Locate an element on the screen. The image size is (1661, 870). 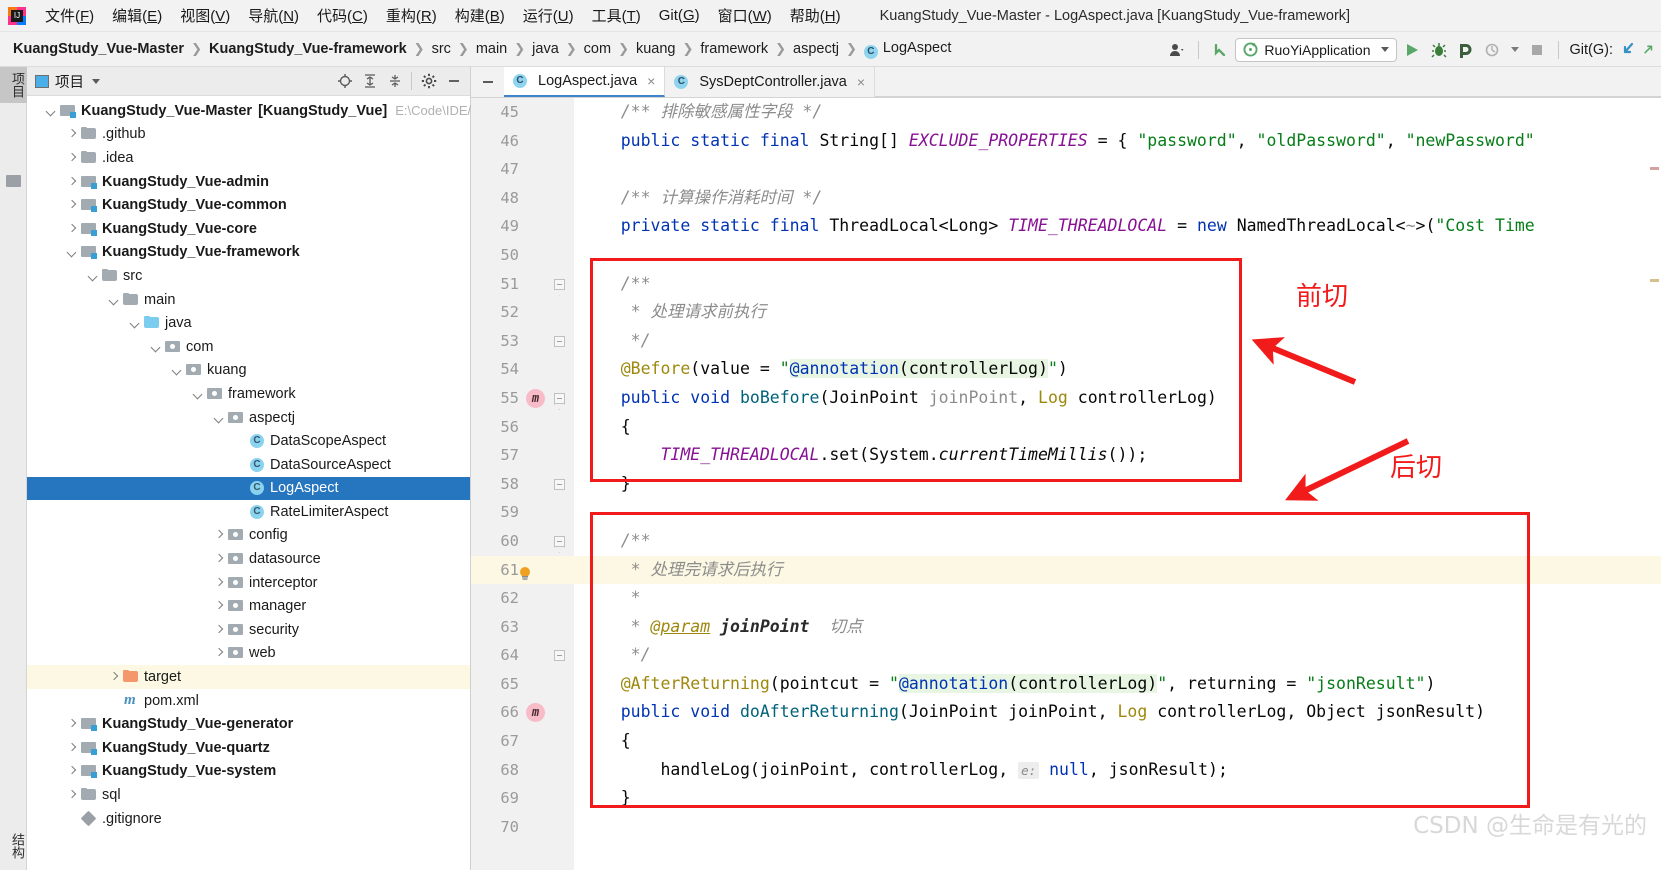
fold-end-icon is located at coordinates (559, 656).